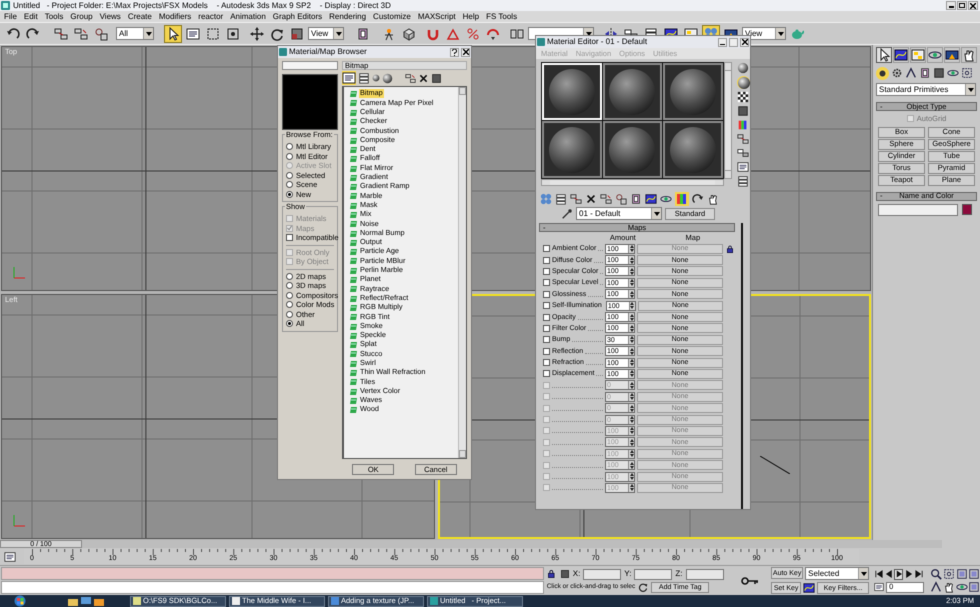 The height and width of the screenshot is (607, 980). I want to click on menu-item: Animation, so click(248, 16).